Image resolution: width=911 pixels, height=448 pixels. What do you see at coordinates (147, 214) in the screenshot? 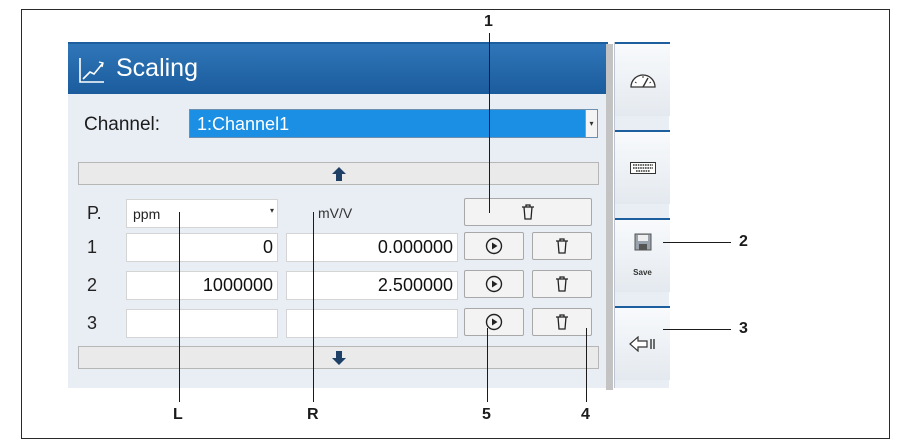
I see `left-unit-value: ppm` at bounding box center [147, 214].